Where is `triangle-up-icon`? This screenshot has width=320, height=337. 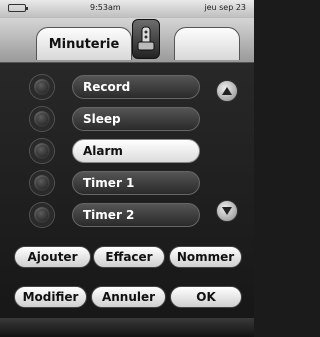 triangle-up-icon is located at coordinates (227, 91).